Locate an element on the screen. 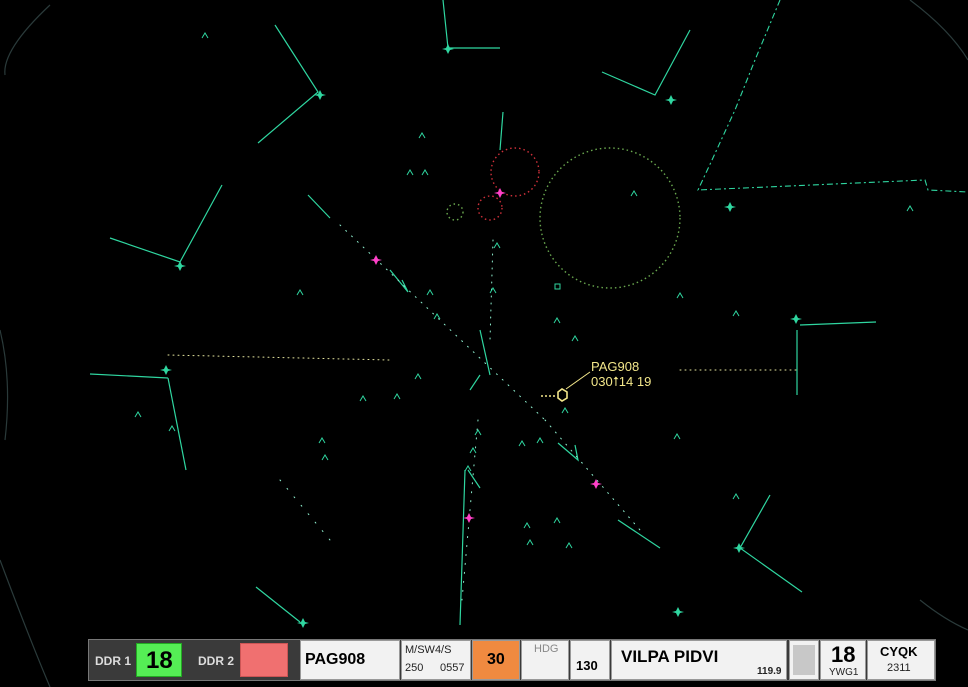 The height and width of the screenshot is (687, 968). data-block: PAG908 030⭡14 19 is located at coordinates (621, 374).